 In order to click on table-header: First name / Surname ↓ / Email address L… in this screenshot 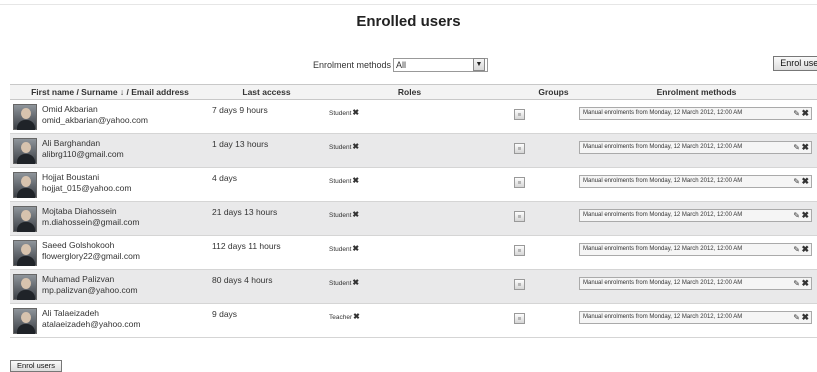, I will do `click(413, 92)`.